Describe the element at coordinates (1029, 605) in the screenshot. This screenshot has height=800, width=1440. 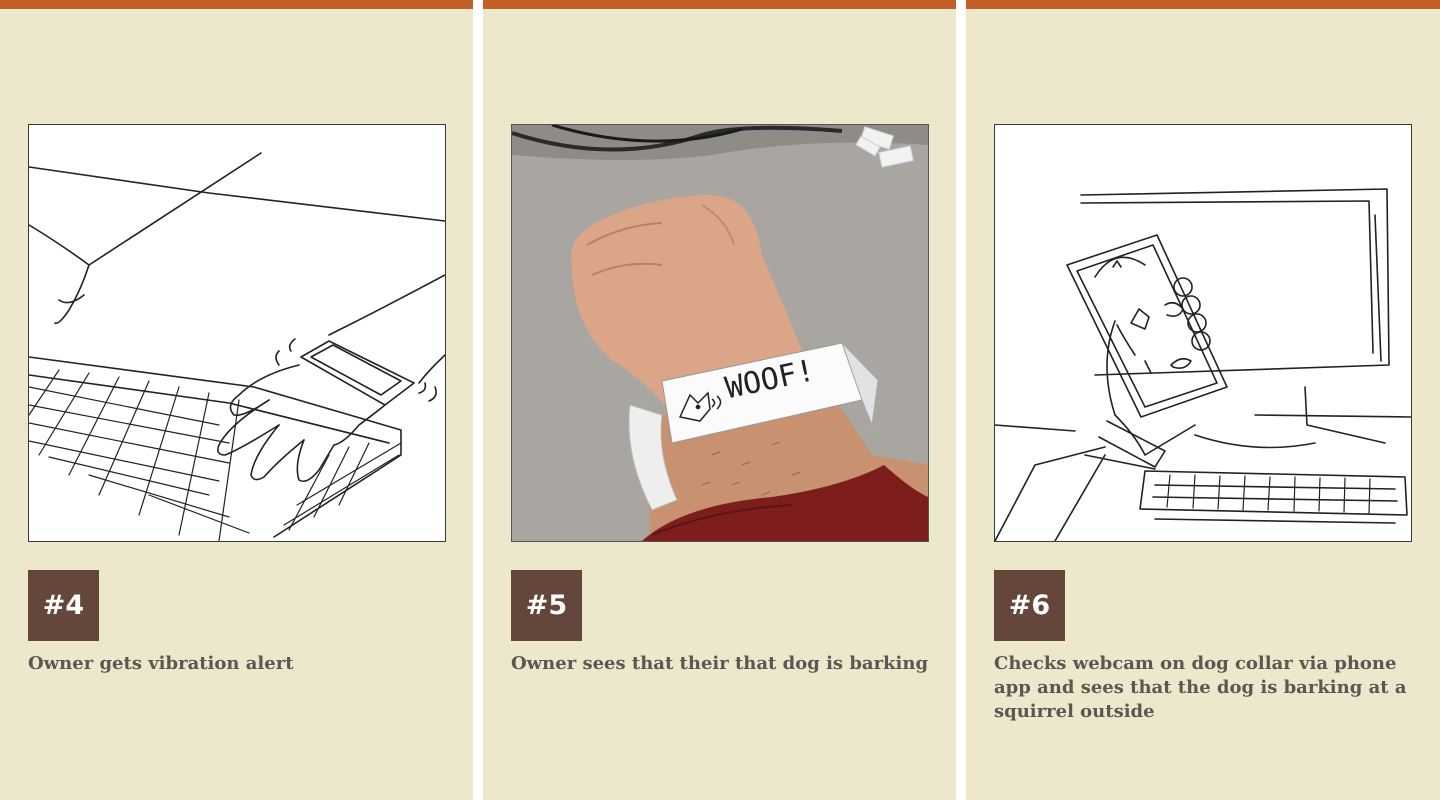
I see `step-number-badge: #6` at that location.